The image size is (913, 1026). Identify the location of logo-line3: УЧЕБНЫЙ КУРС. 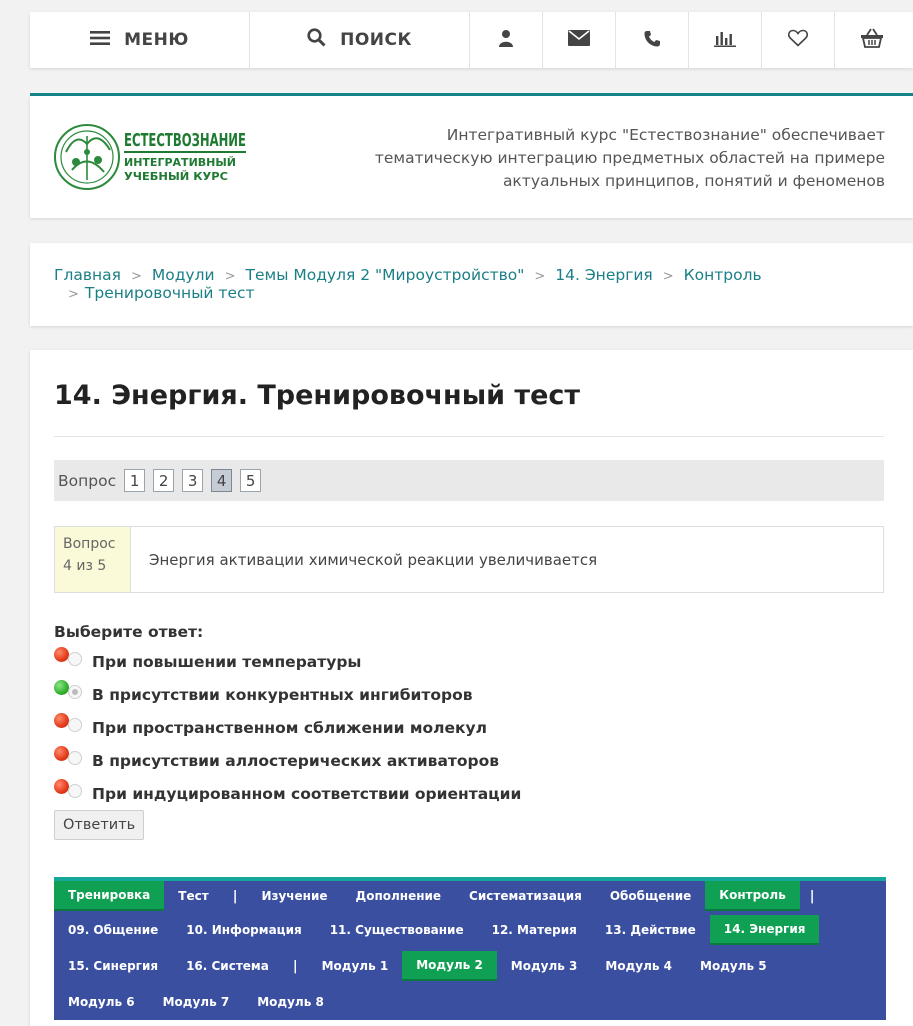
(176, 176).